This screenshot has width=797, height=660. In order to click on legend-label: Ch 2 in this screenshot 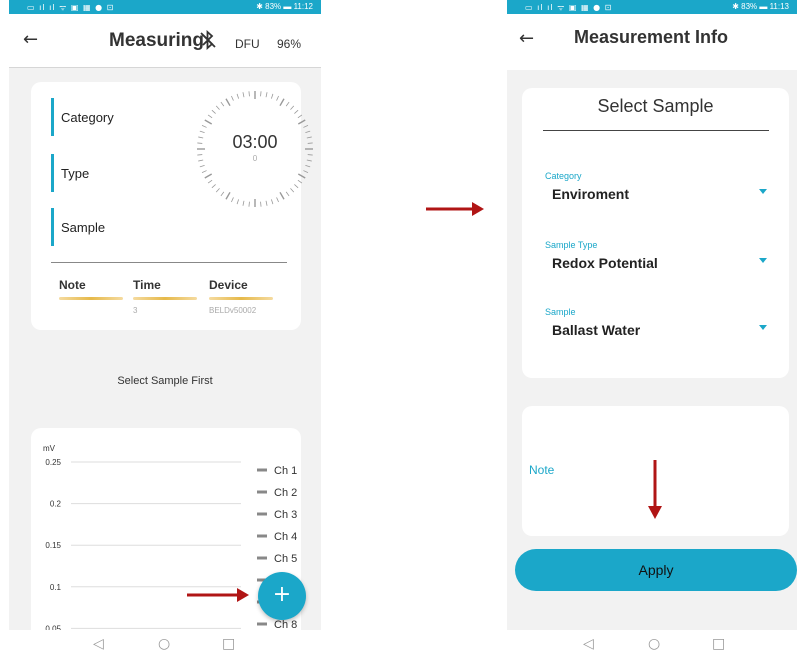, I will do `click(285, 493)`.